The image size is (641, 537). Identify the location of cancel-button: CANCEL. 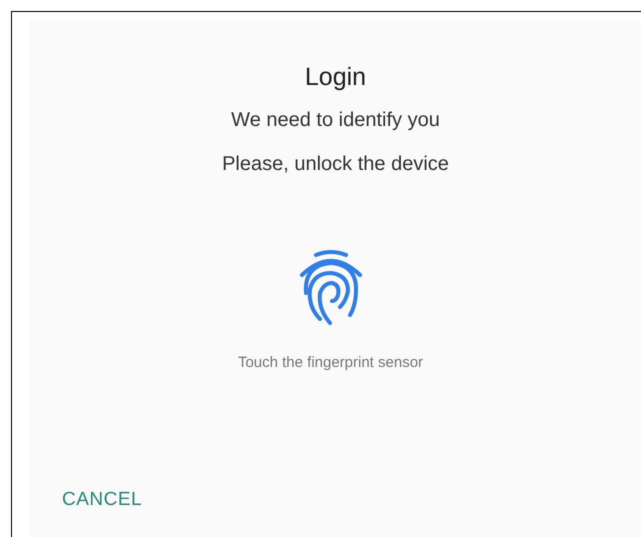
(102, 500).